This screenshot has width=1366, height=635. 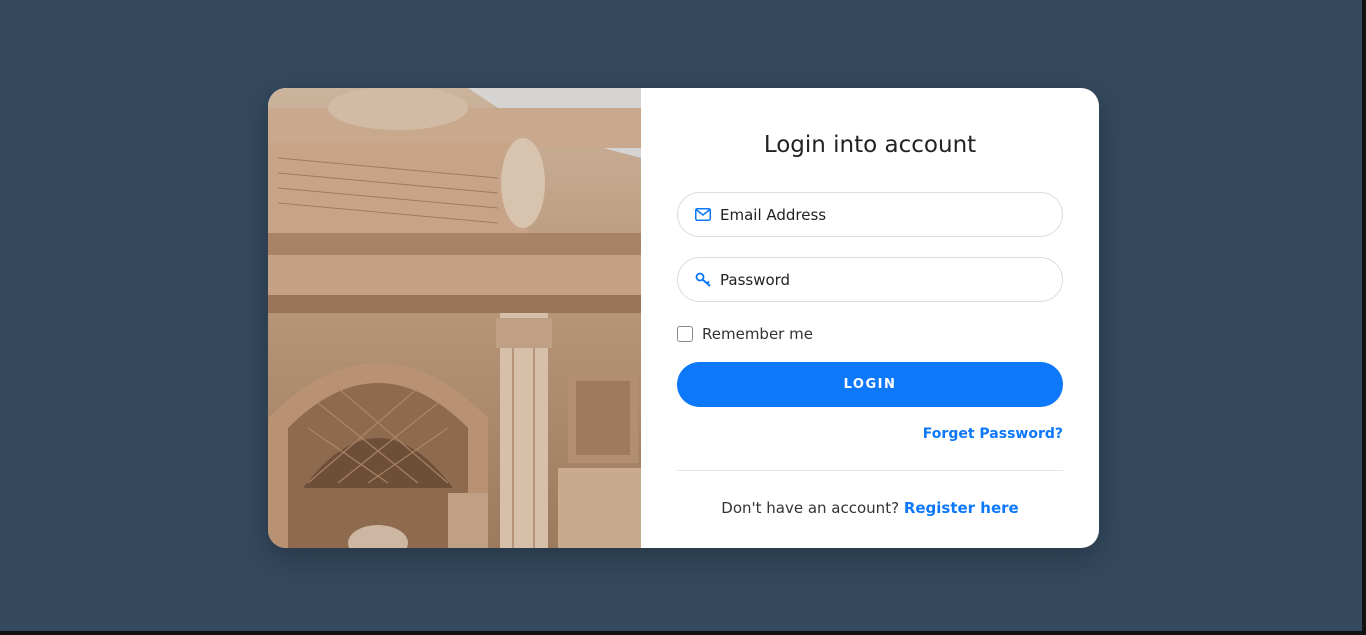 What do you see at coordinates (757, 334) in the screenshot?
I see `remember-label: Remember me` at bounding box center [757, 334].